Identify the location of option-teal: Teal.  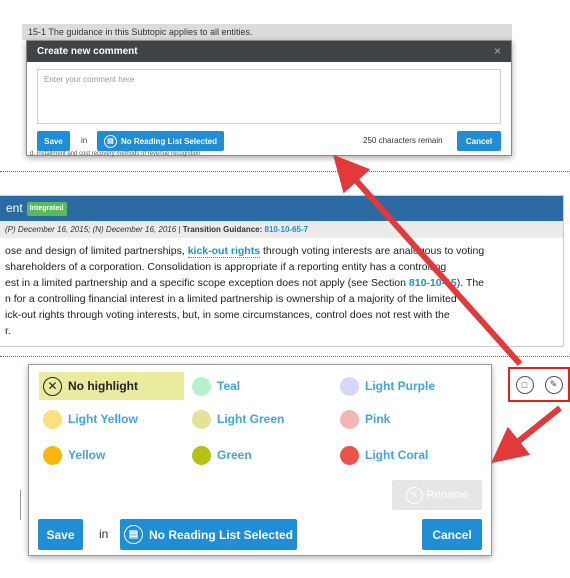
(216, 386).